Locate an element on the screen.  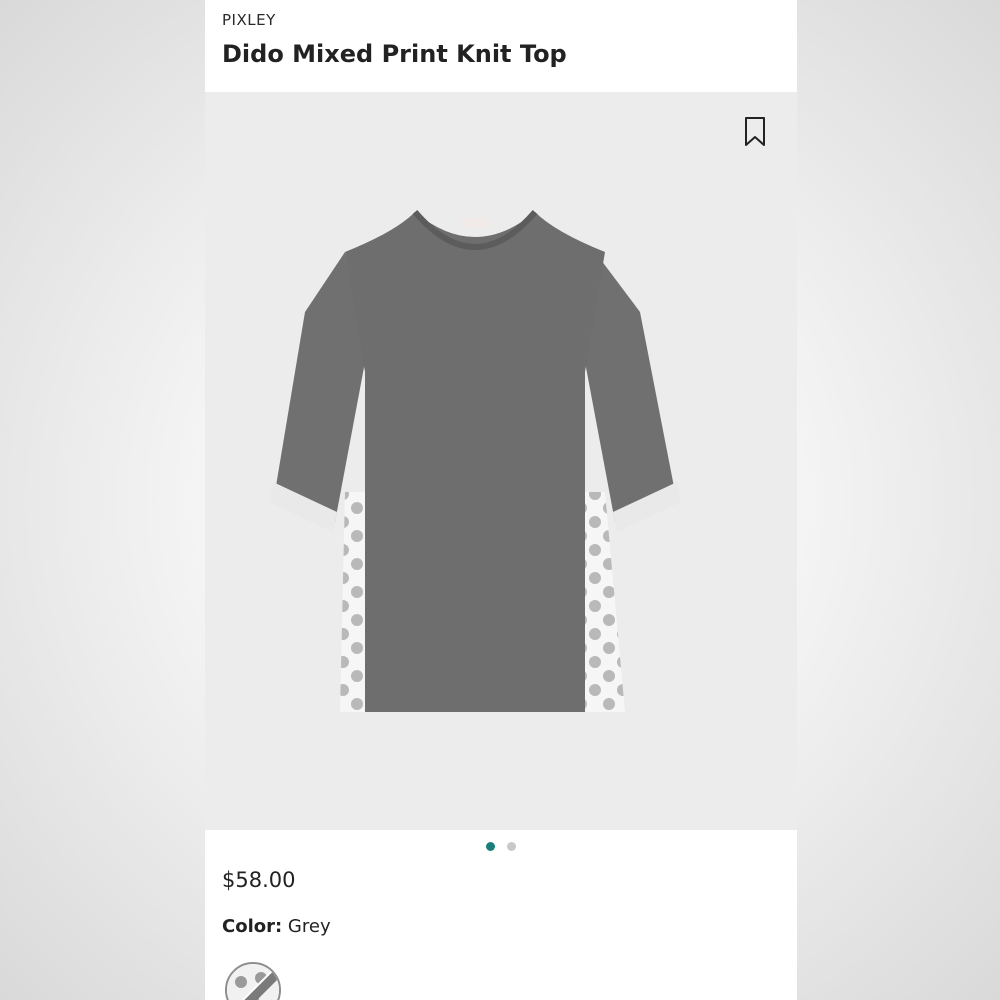
product-price: $58.00 is located at coordinates (259, 880).